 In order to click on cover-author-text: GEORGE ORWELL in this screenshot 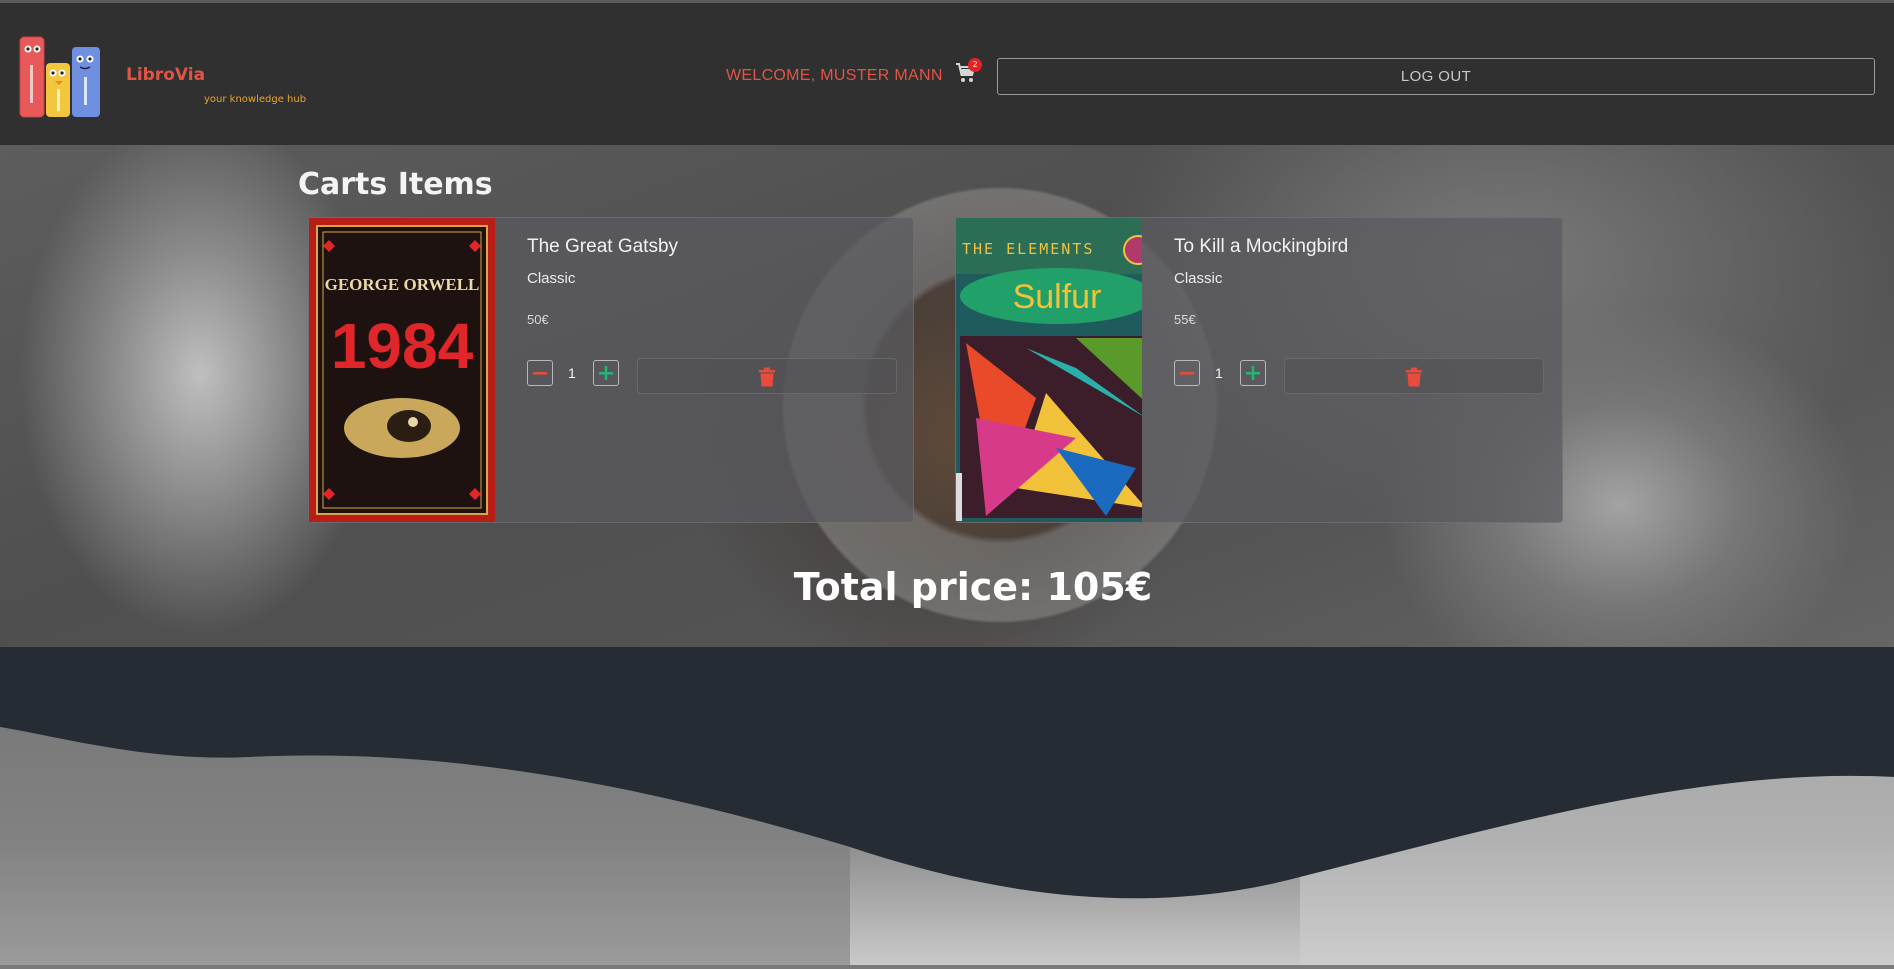, I will do `click(402, 284)`.